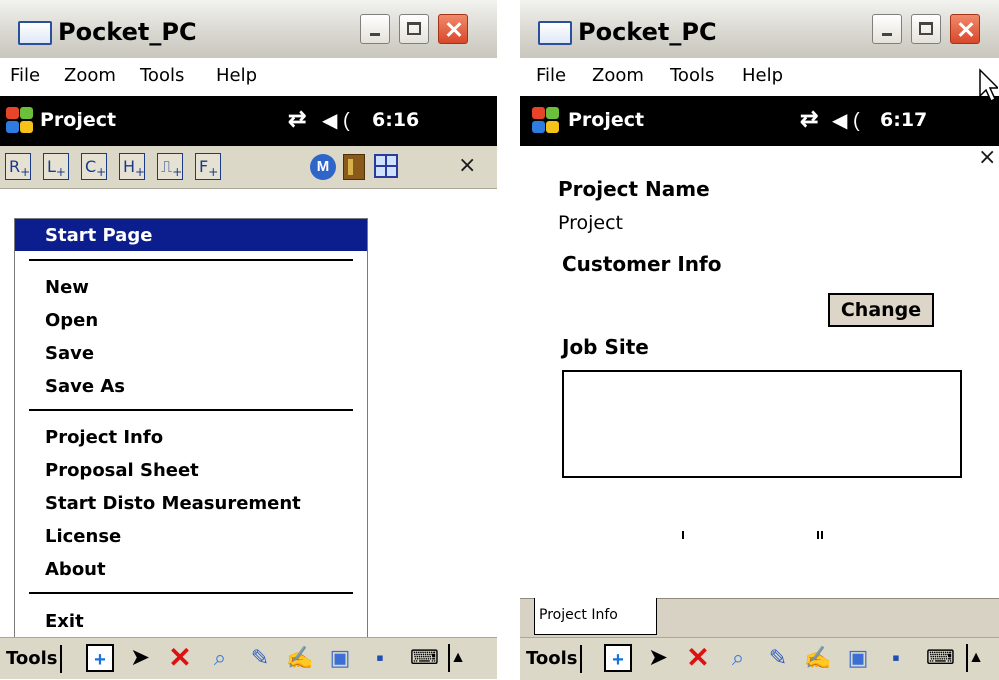  I want to click on menu-item-project-info: Project Info, so click(104, 437).